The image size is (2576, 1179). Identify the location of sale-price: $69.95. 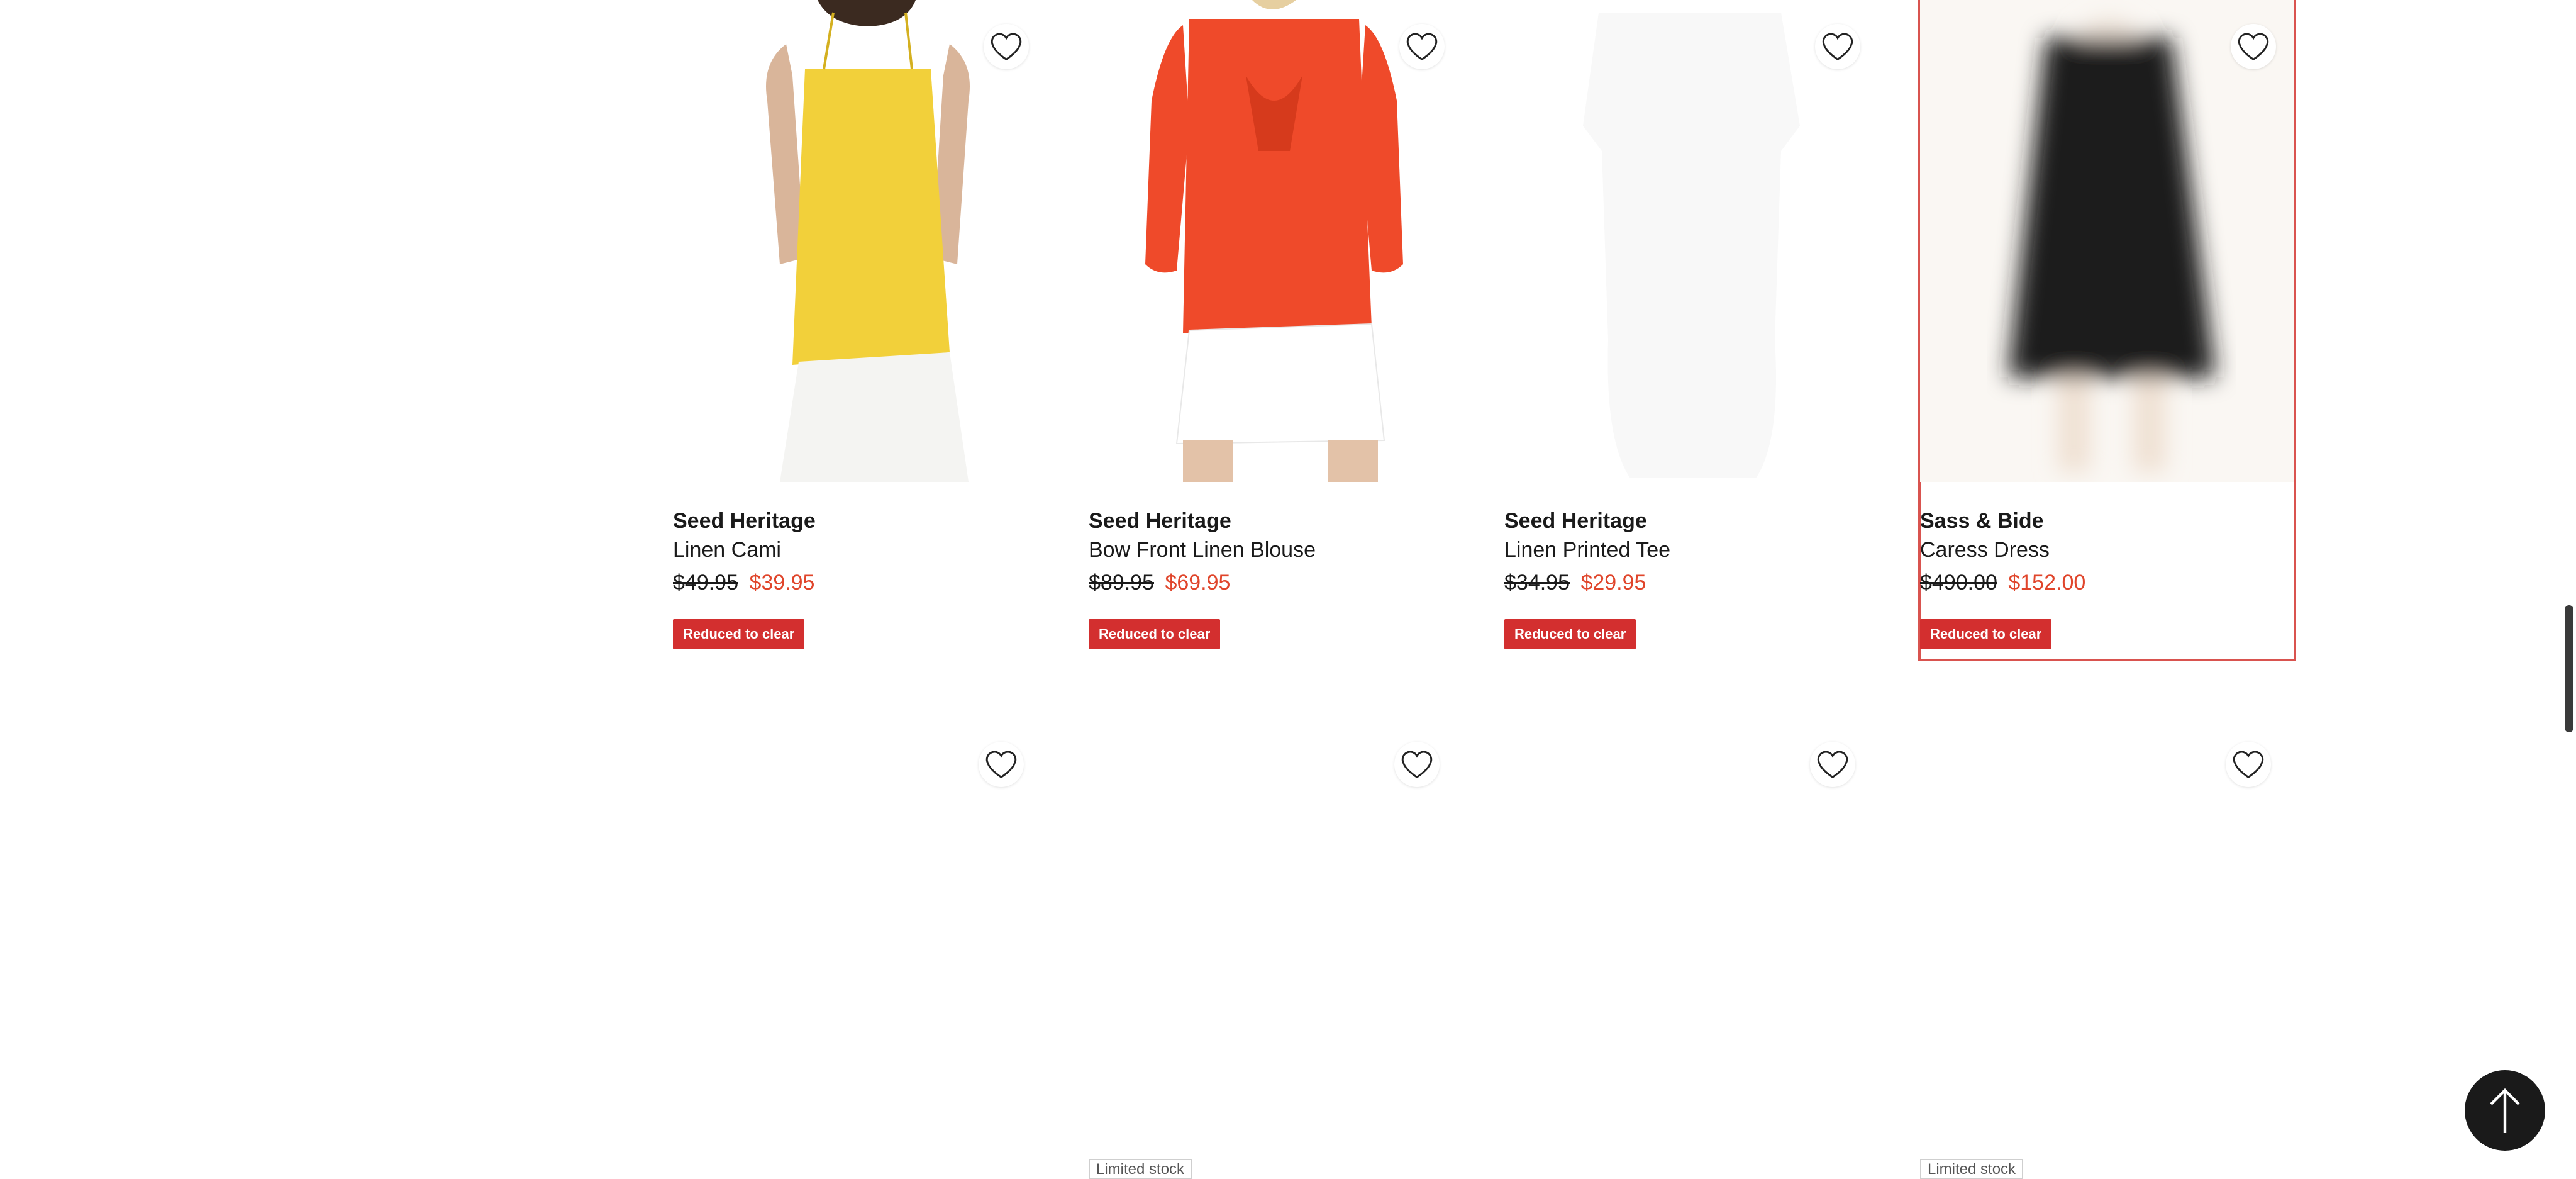
(1198, 583).